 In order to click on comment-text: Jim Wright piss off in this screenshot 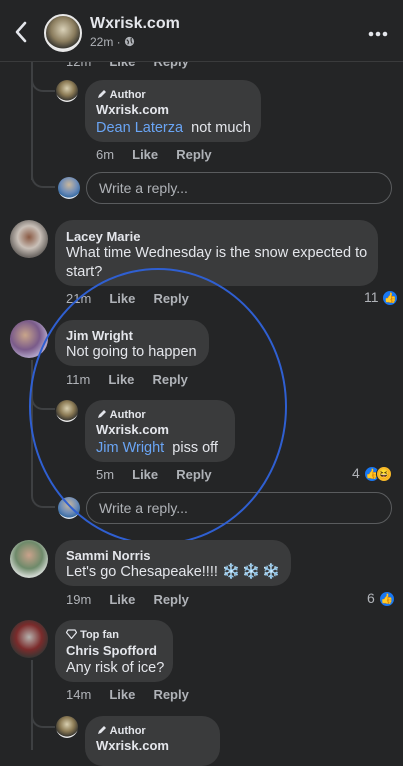, I will do `click(157, 448)`.